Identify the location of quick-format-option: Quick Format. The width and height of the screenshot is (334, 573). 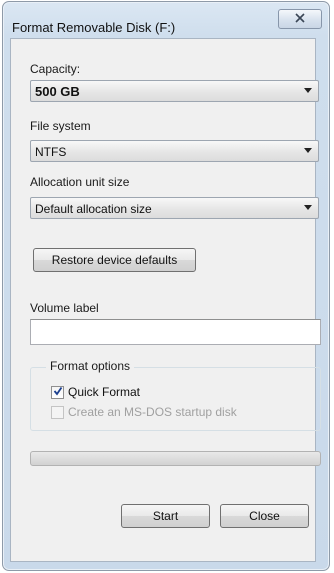
(95, 392).